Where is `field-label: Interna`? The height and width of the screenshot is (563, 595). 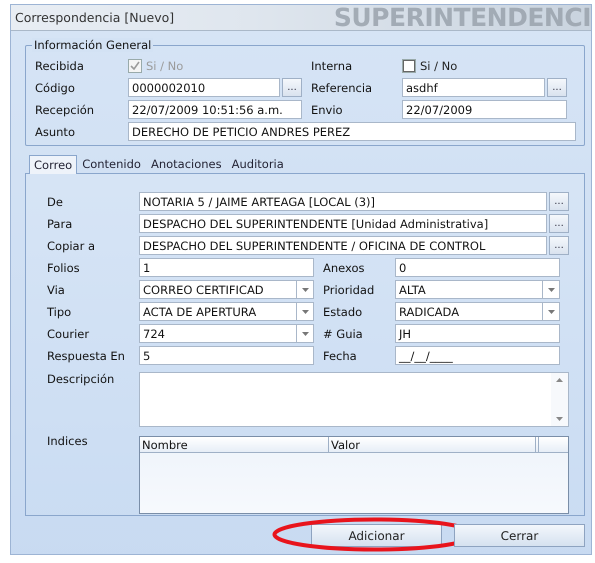 field-label: Interna is located at coordinates (332, 65).